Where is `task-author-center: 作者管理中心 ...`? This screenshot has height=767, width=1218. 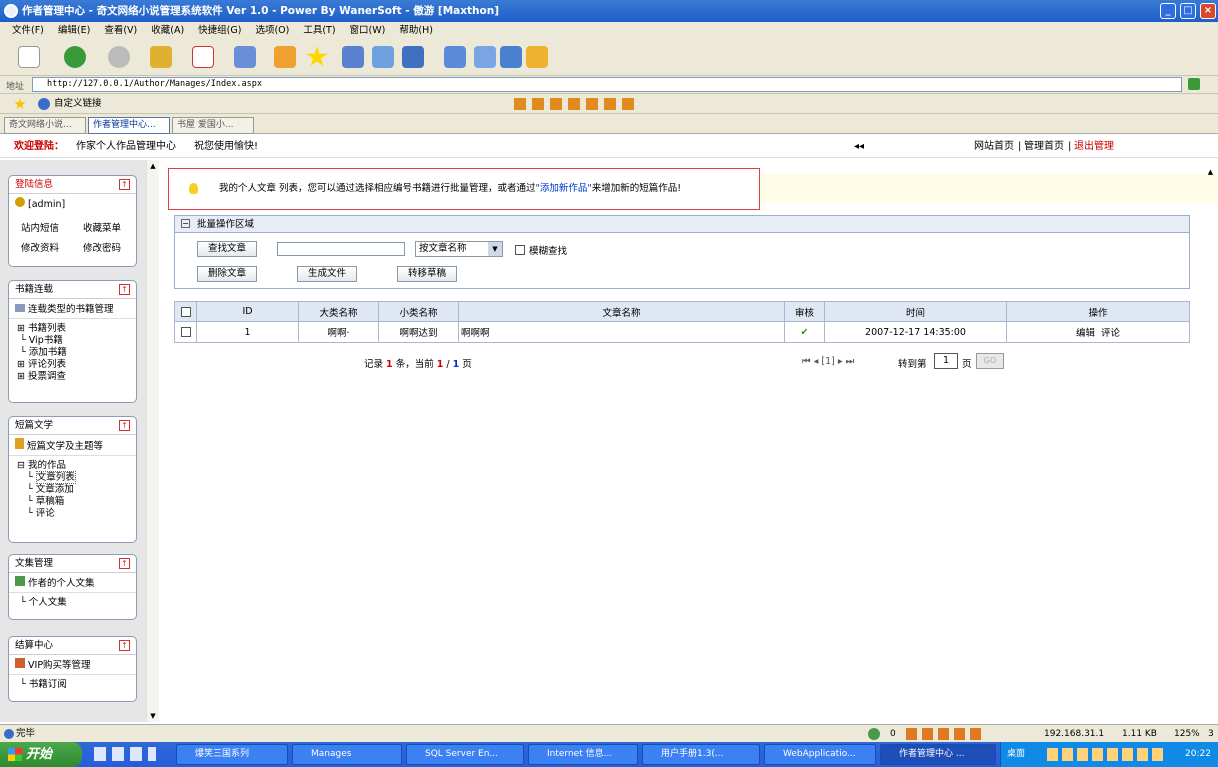
task-author-center: 作者管理中心 ... is located at coordinates (938, 754).